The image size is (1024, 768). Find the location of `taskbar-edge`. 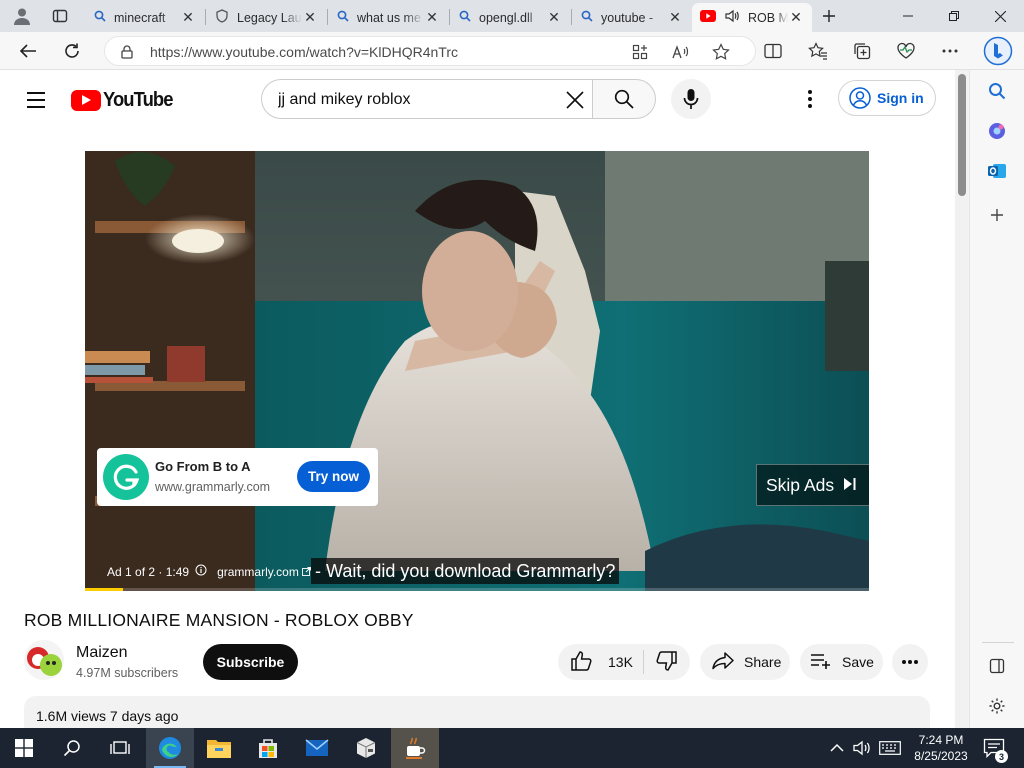

taskbar-edge is located at coordinates (170, 748).